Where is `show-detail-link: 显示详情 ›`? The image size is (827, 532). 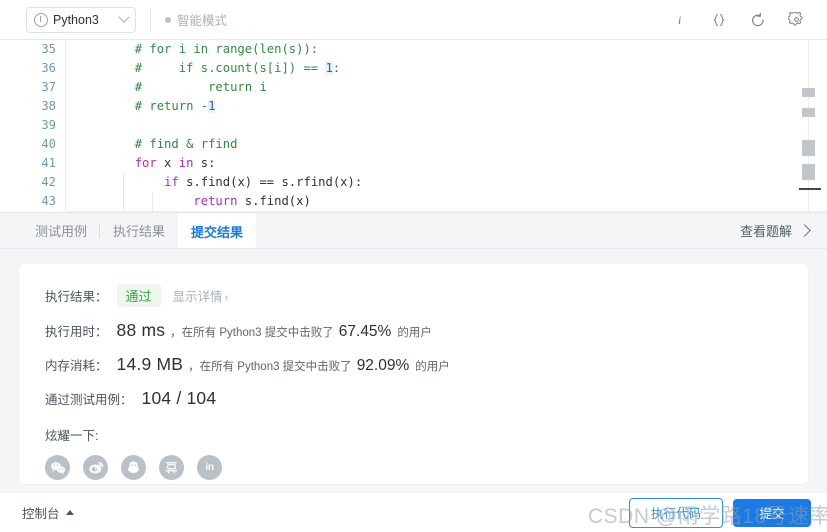
show-detail-link: 显示详情 › is located at coordinates (201, 295).